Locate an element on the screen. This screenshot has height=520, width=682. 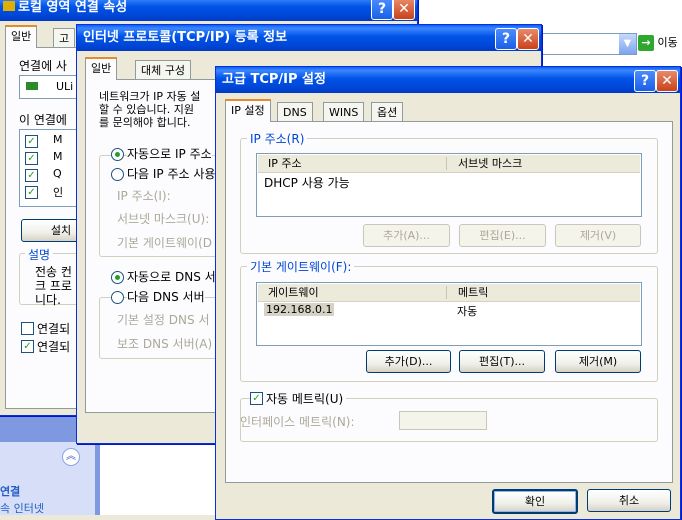
connect-using-label: 연결에 사 is located at coordinates (43, 66).